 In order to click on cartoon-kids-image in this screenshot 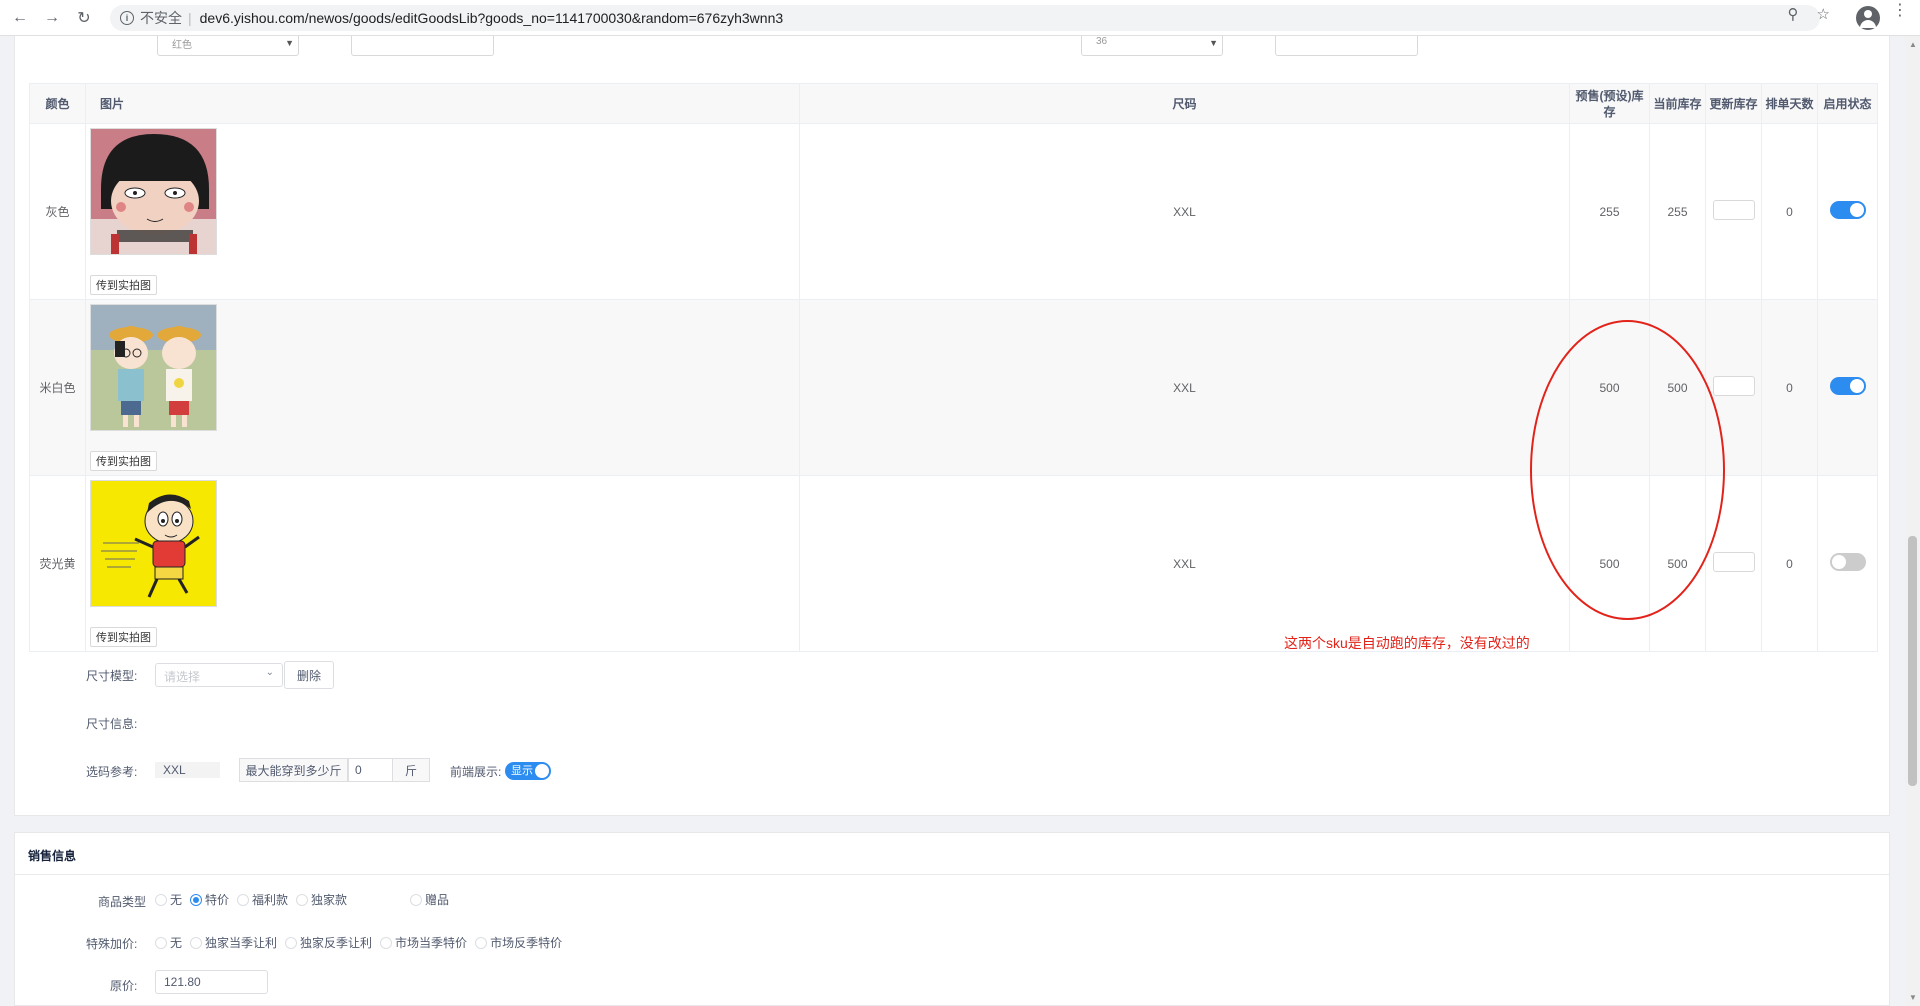, I will do `click(153, 367)`.